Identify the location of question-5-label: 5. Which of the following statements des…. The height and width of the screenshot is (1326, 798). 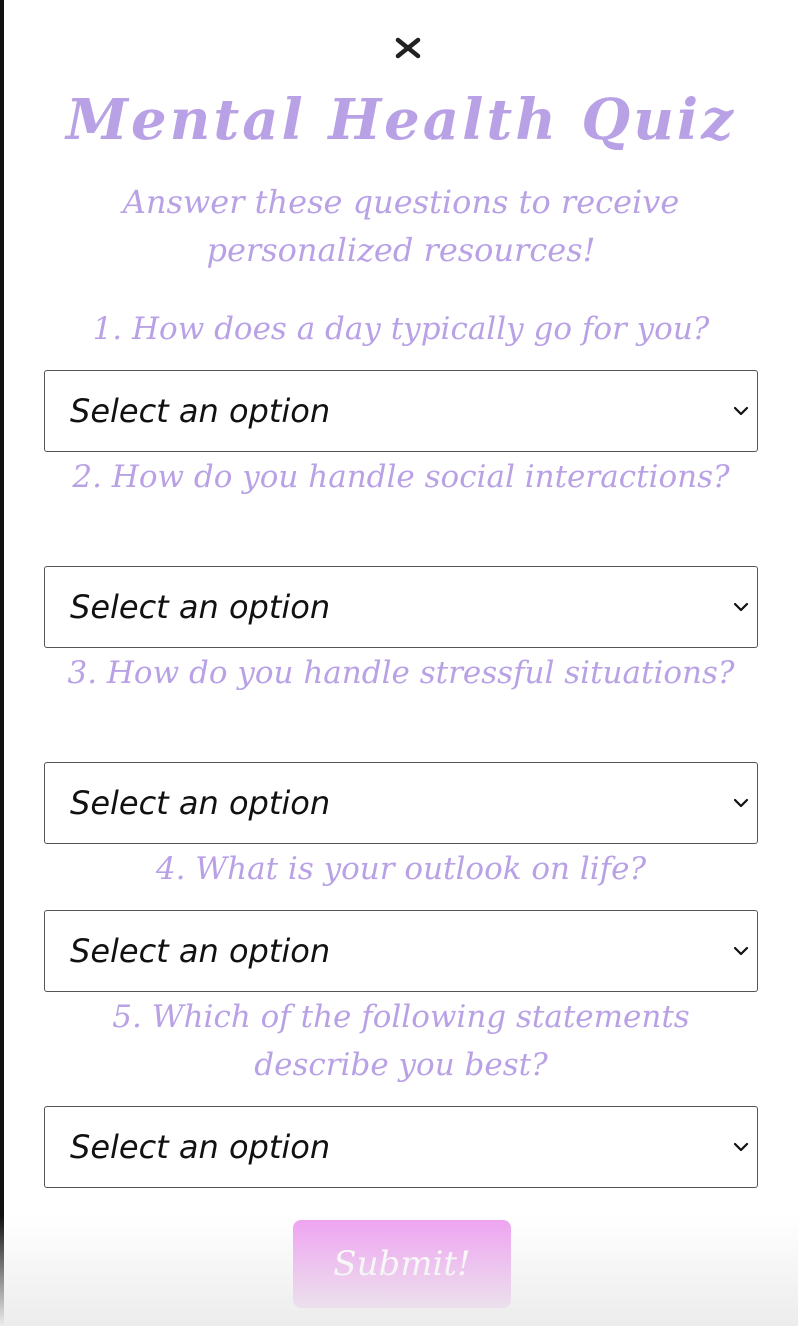
(401, 1041).